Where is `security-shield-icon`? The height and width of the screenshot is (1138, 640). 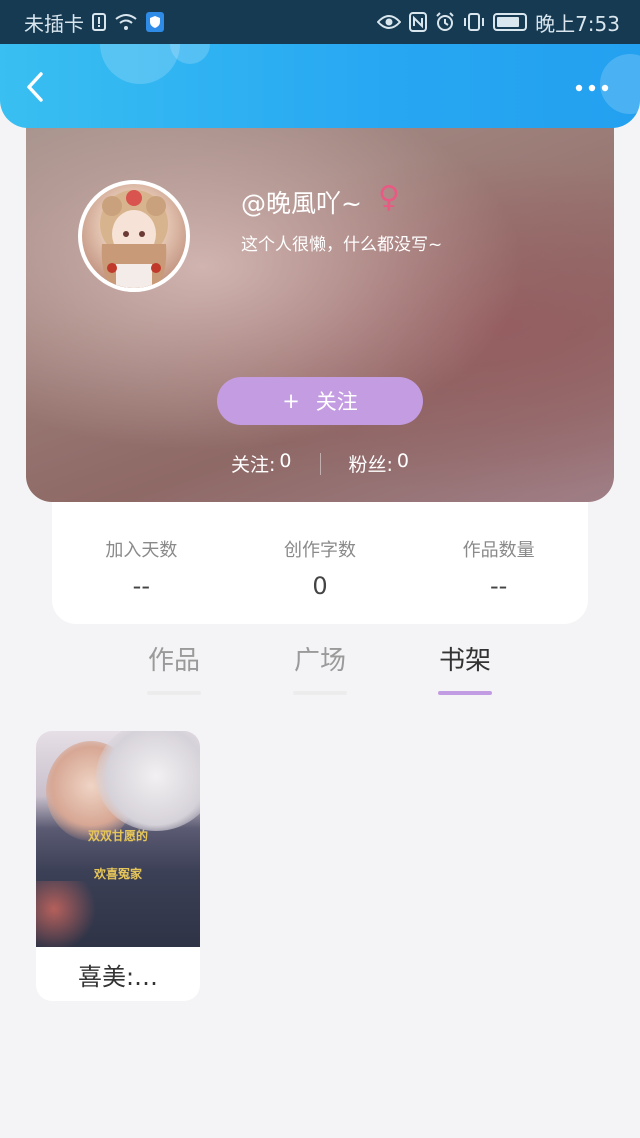 security-shield-icon is located at coordinates (155, 22).